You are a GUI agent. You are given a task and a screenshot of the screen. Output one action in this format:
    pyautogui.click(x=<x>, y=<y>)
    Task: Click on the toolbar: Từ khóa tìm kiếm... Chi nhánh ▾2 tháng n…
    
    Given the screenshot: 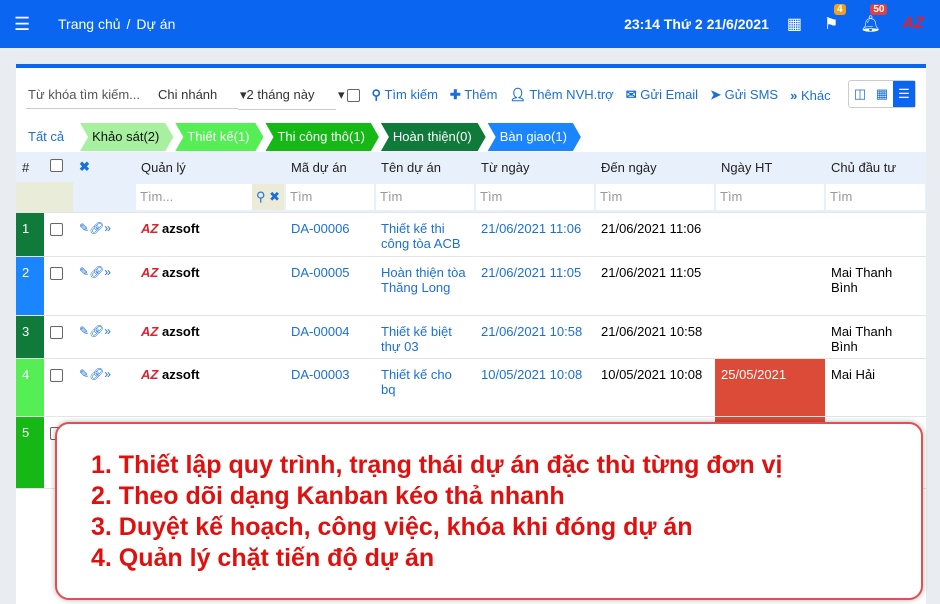 What is the action you would take?
    pyautogui.click(x=471, y=95)
    